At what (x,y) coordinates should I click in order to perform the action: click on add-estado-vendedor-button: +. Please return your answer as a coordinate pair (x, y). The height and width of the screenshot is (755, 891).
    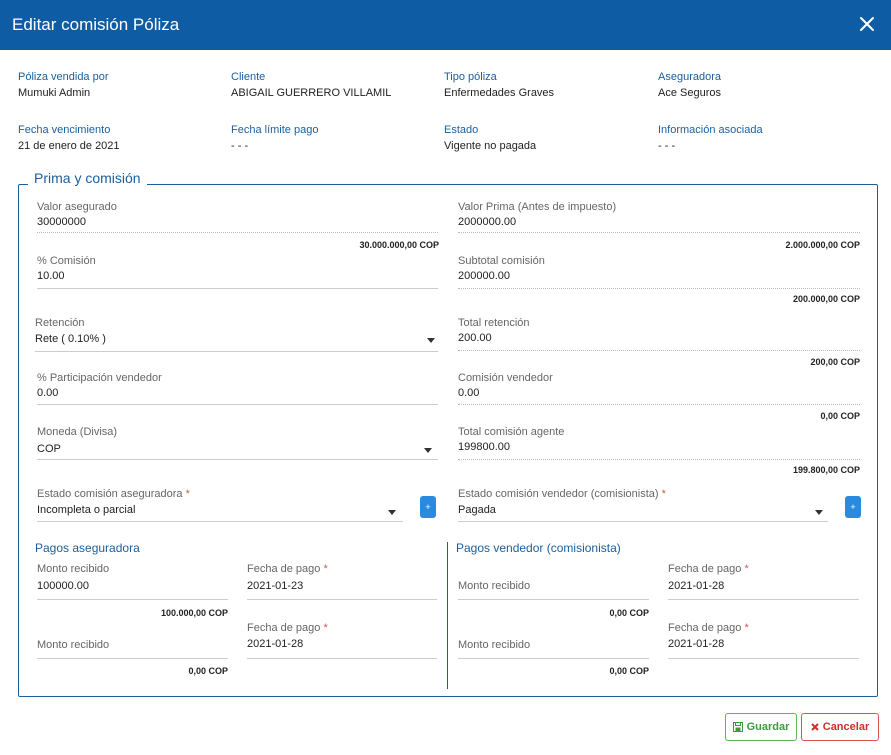
    Looking at the image, I should click on (853, 507).